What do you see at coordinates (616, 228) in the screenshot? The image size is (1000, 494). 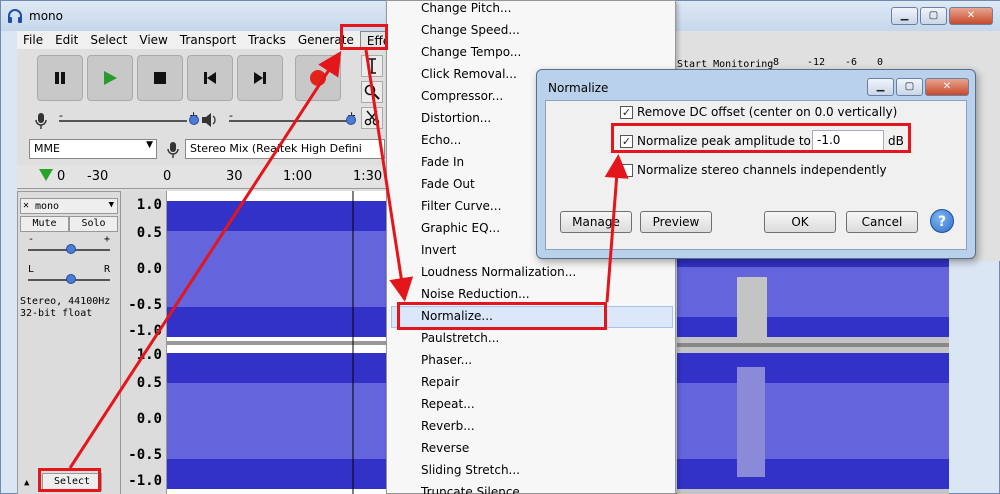 I see `arrow-normalize-to-peak` at bounding box center [616, 228].